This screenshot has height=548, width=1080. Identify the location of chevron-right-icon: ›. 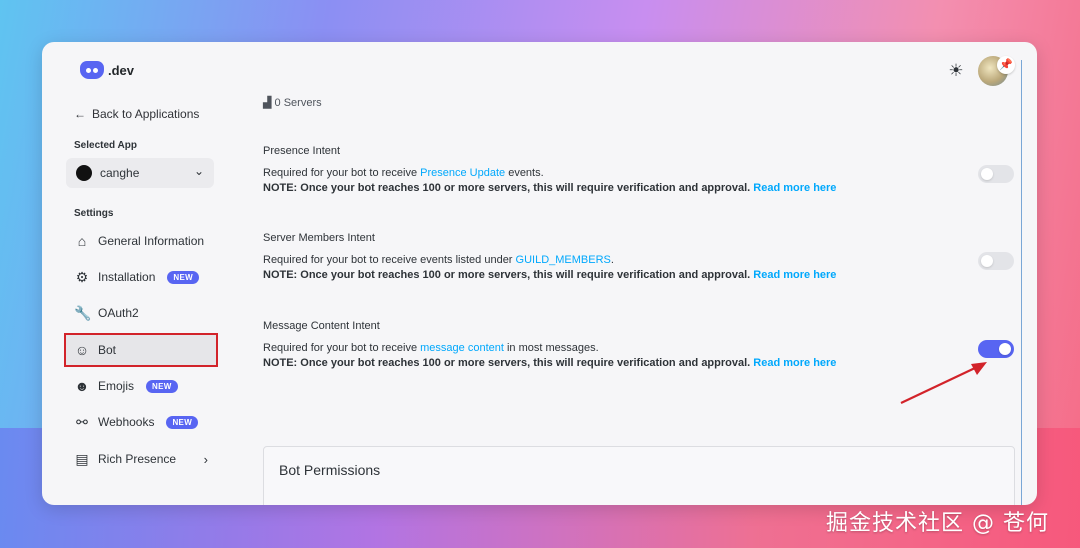
(205, 459).